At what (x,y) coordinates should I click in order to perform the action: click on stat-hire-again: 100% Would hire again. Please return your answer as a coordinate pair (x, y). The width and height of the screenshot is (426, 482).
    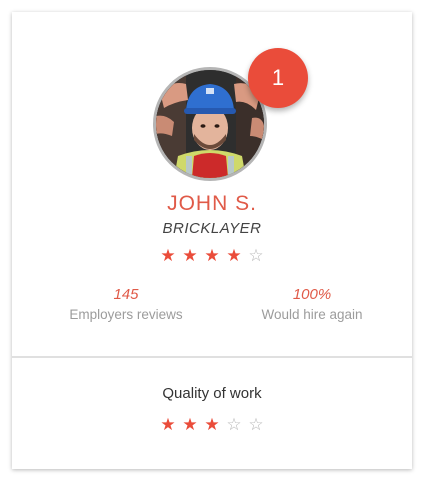
    Looking at the image, I should click on (312, 305).